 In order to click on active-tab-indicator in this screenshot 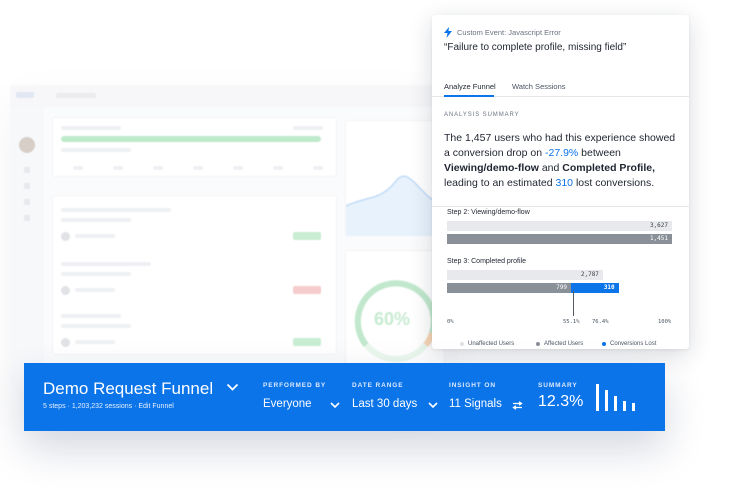, I will do `click(469, 96)`.